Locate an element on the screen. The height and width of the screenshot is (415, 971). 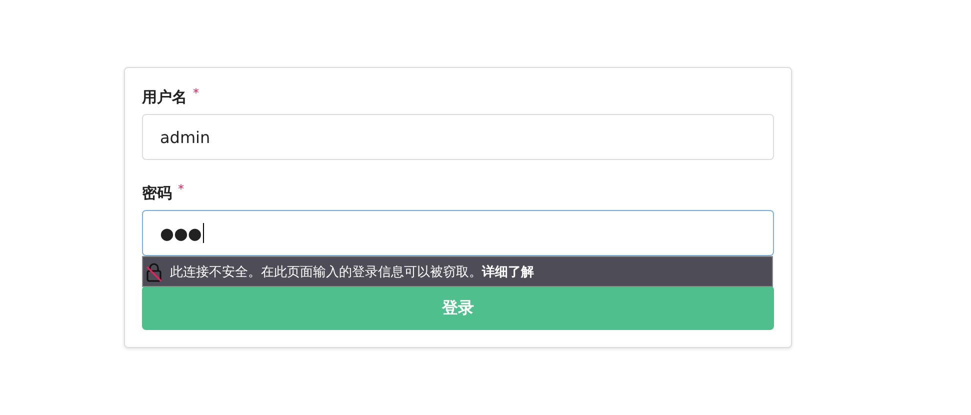
input-field: ●●● is located at coordinates (458, 233).